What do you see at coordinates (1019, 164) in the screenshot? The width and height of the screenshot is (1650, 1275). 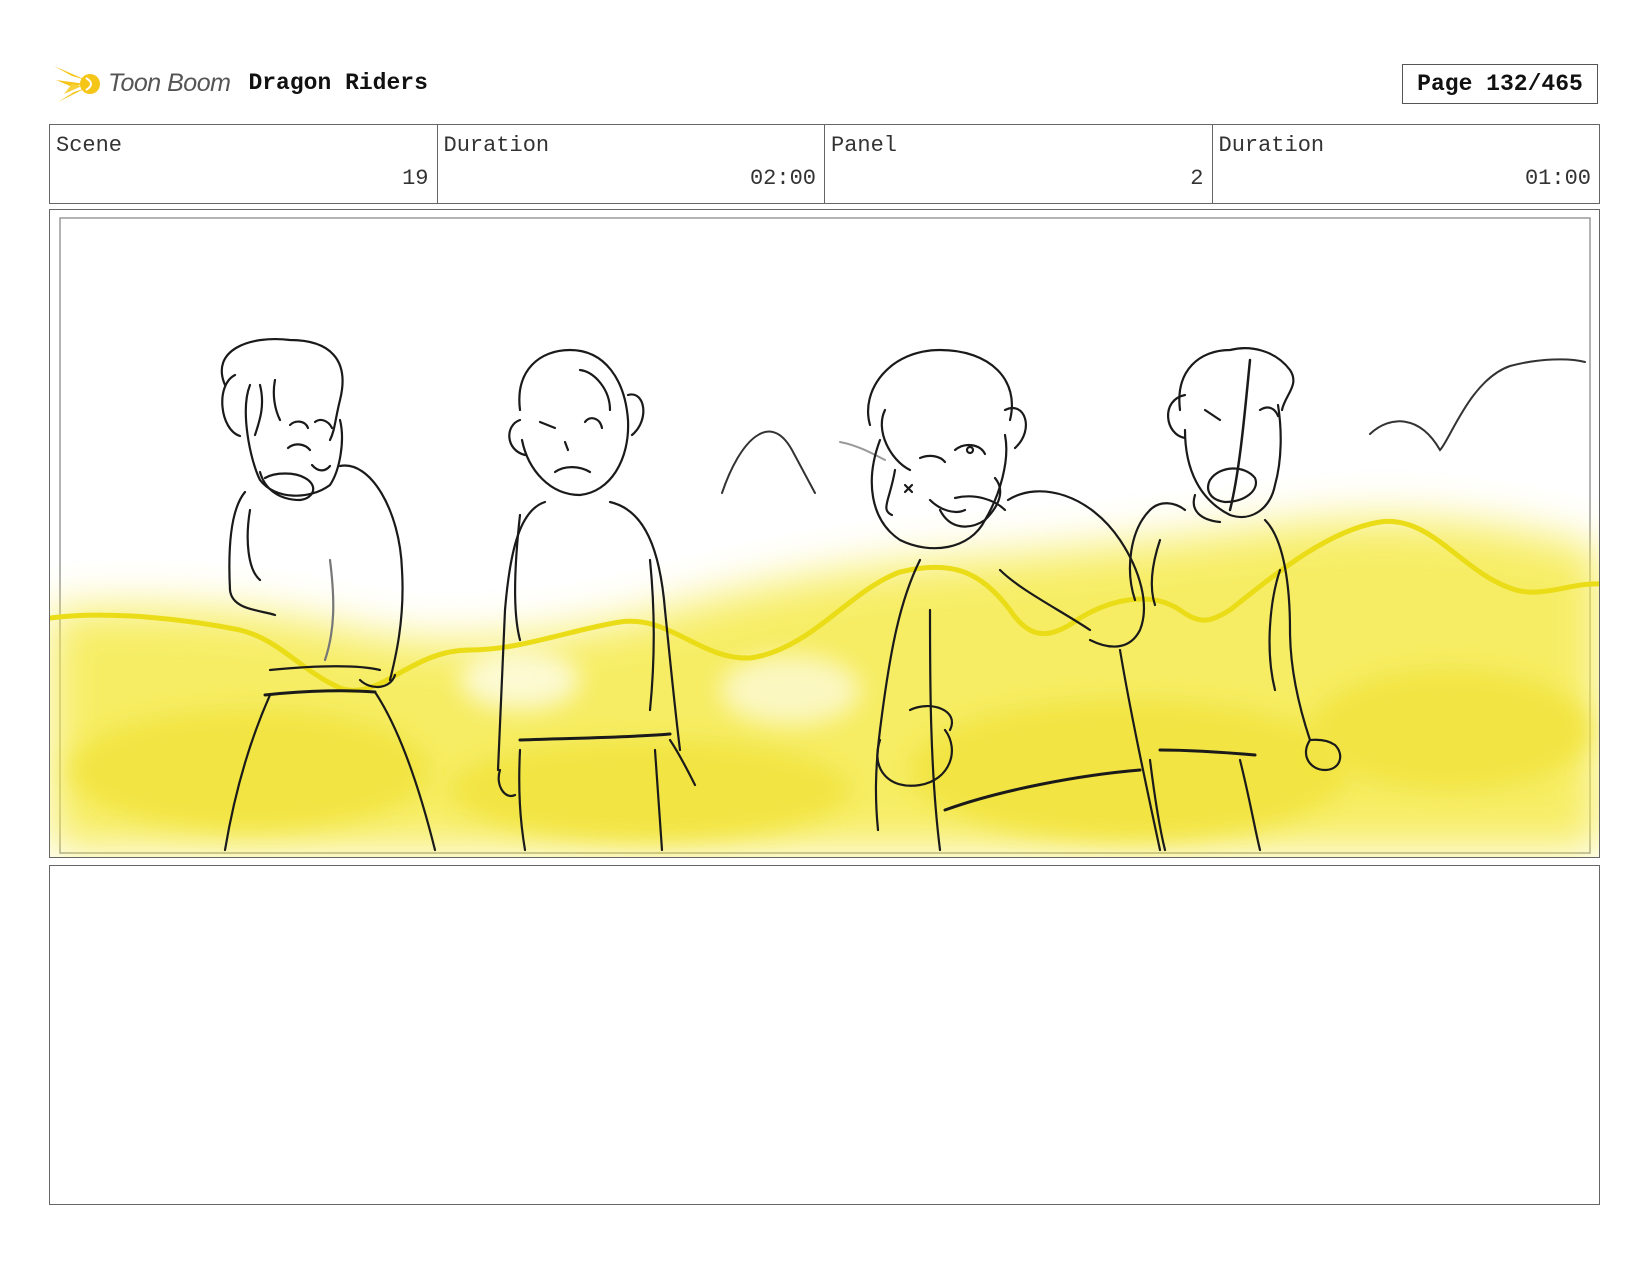 I see `panel-cell: Panel 2` at bounding box center [1019, 164].